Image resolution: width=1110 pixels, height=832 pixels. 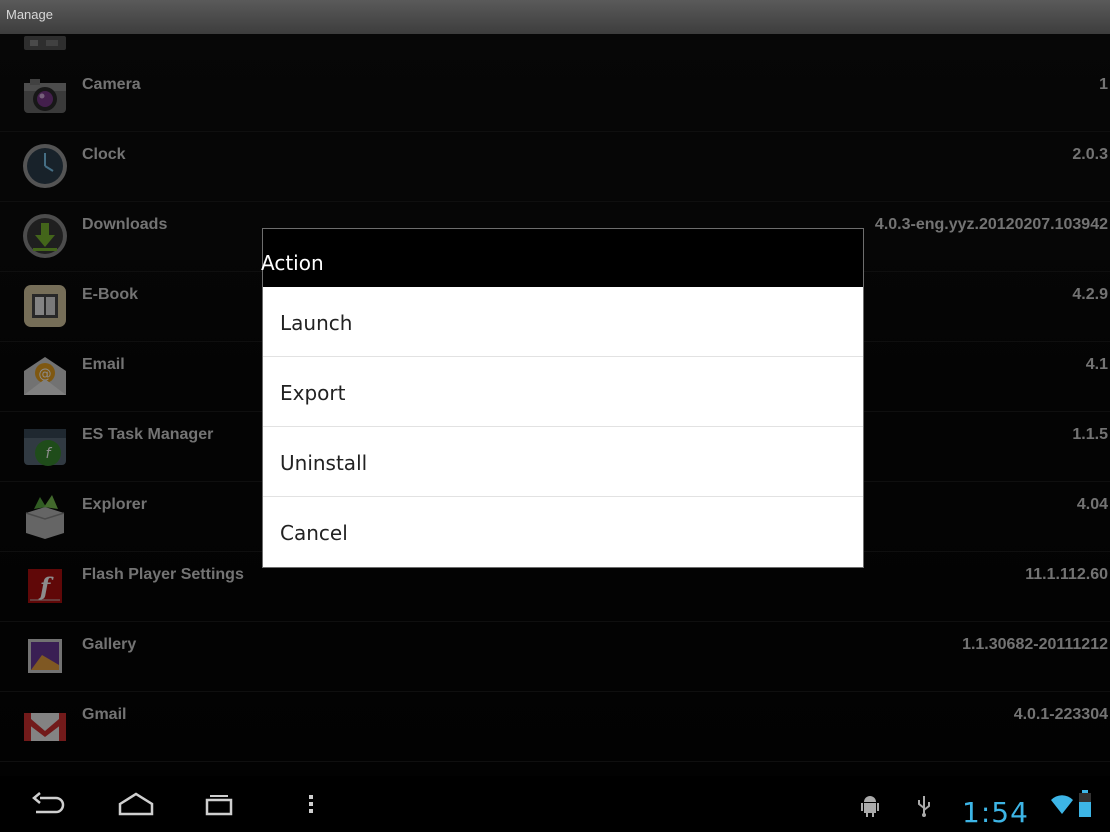 What do you see at coordinates (1062, 807) in the screenshot?
I see `wifi-icon` at bounding box center [1062, 807].